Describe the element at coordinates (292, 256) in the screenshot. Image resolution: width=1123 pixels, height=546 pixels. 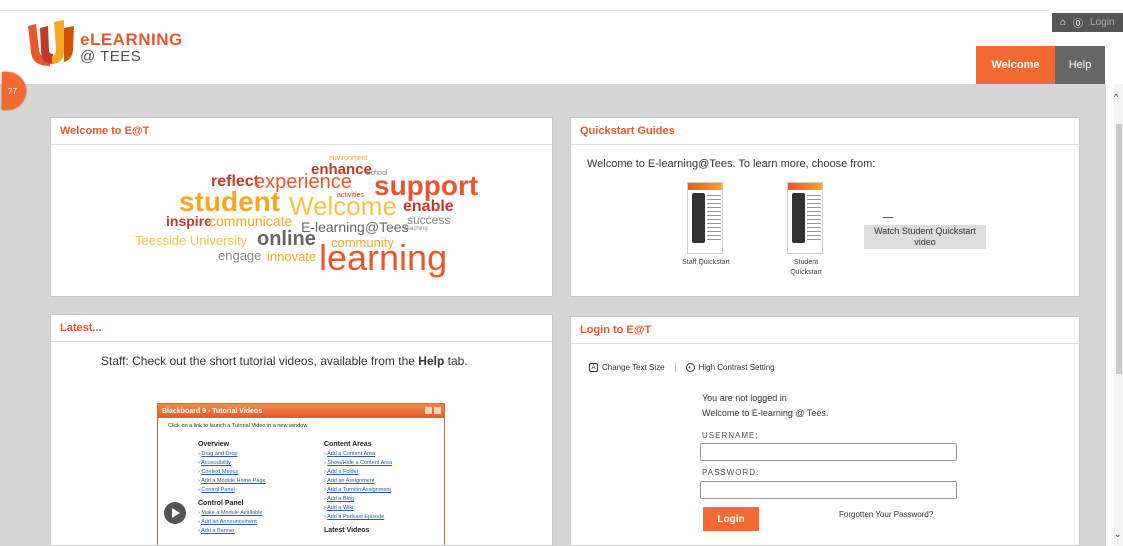
I see `cloud-word: innovate` at that location.